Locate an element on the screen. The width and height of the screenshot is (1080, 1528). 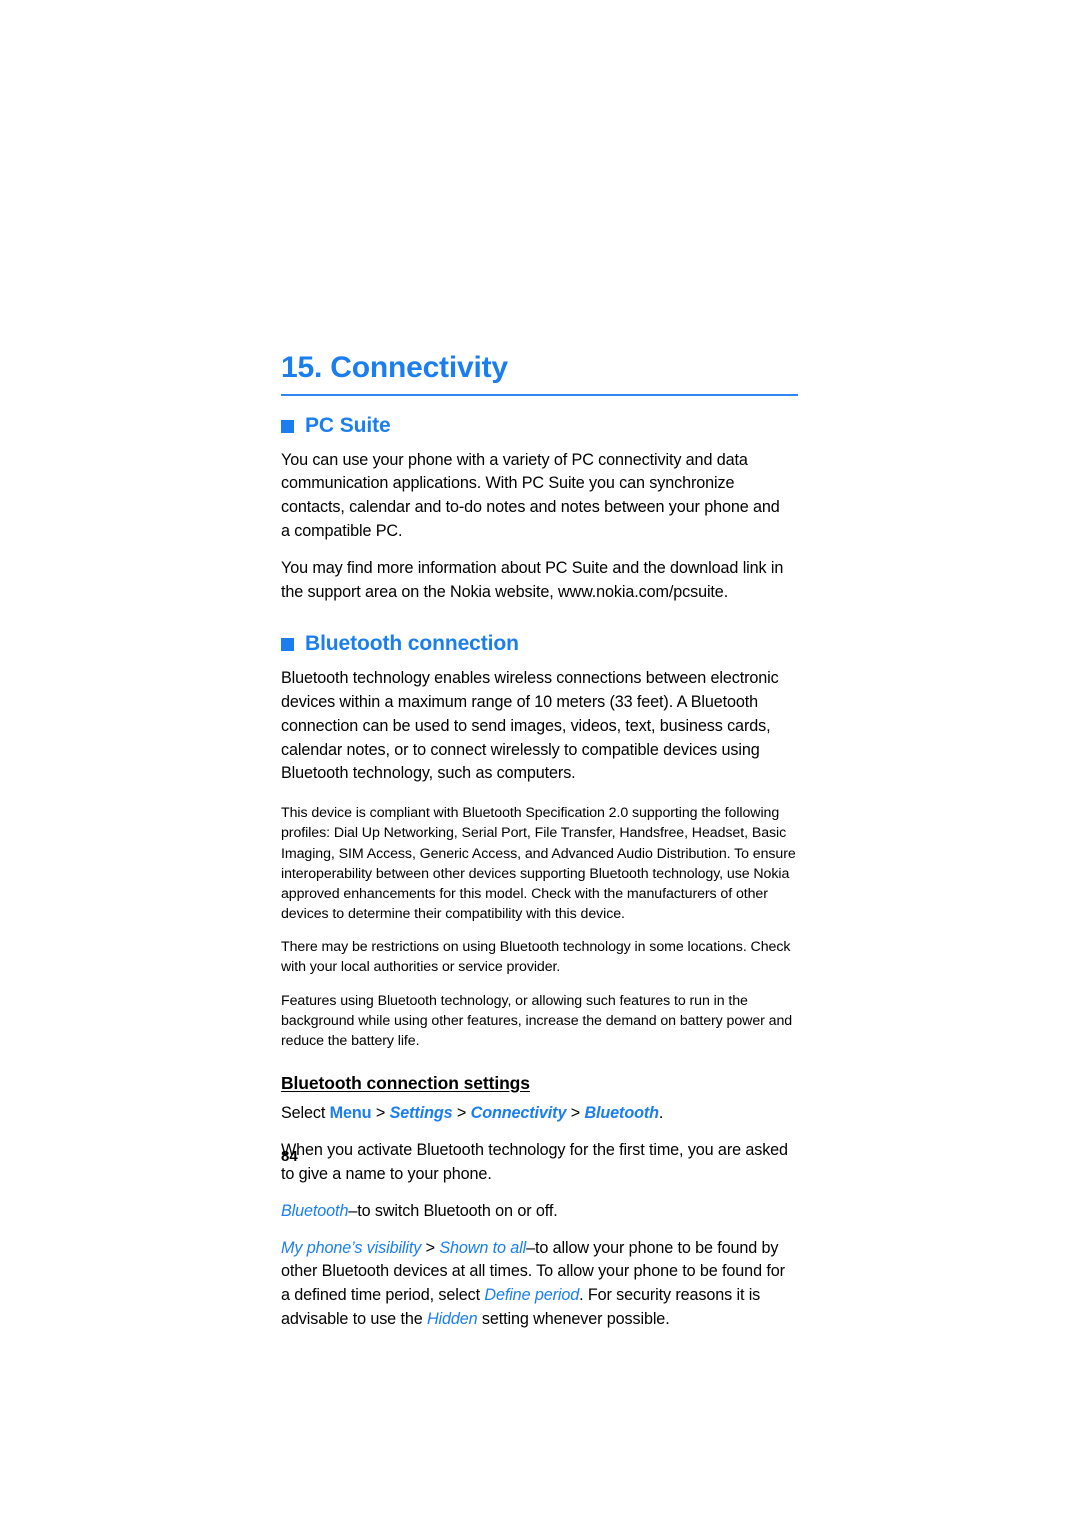
menu-path-bluetooth: Bluetooth is located at coordinates (621, 1113).